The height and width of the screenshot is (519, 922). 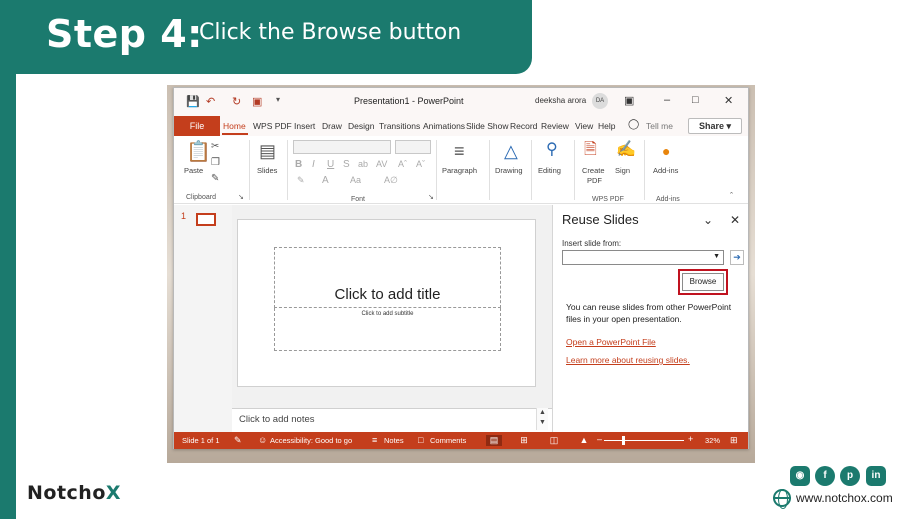 I want to click on zoom-slider, so click(x=644, y=440).